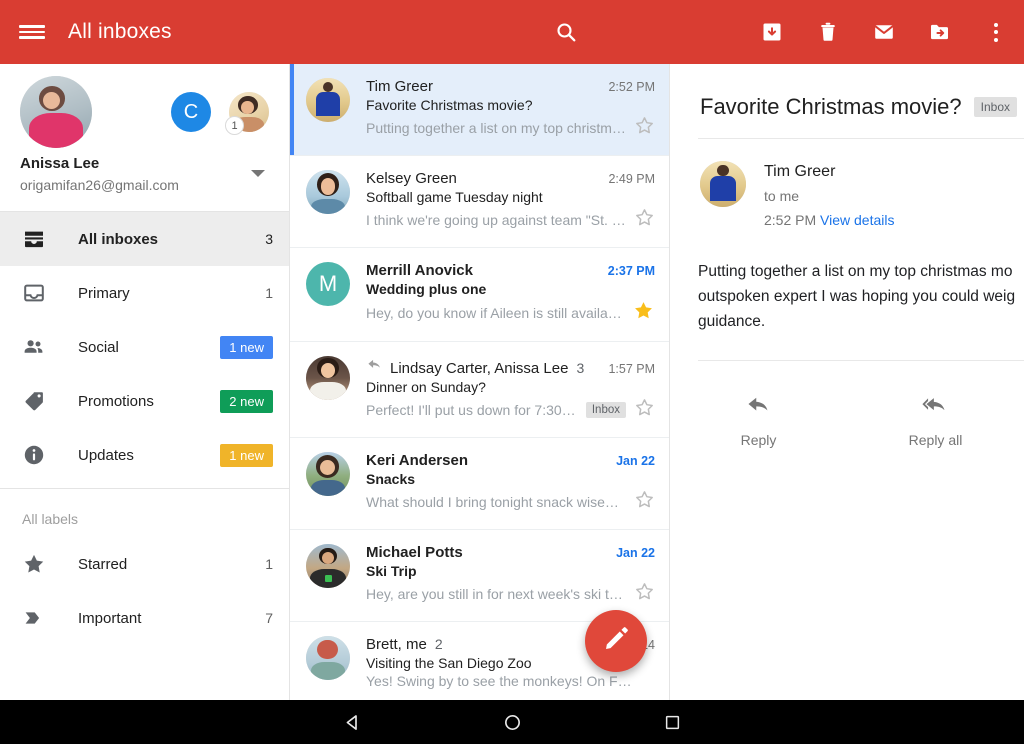  I want to click on sidebar-item-promotions: Promotions 2 new, so click(144, 401).